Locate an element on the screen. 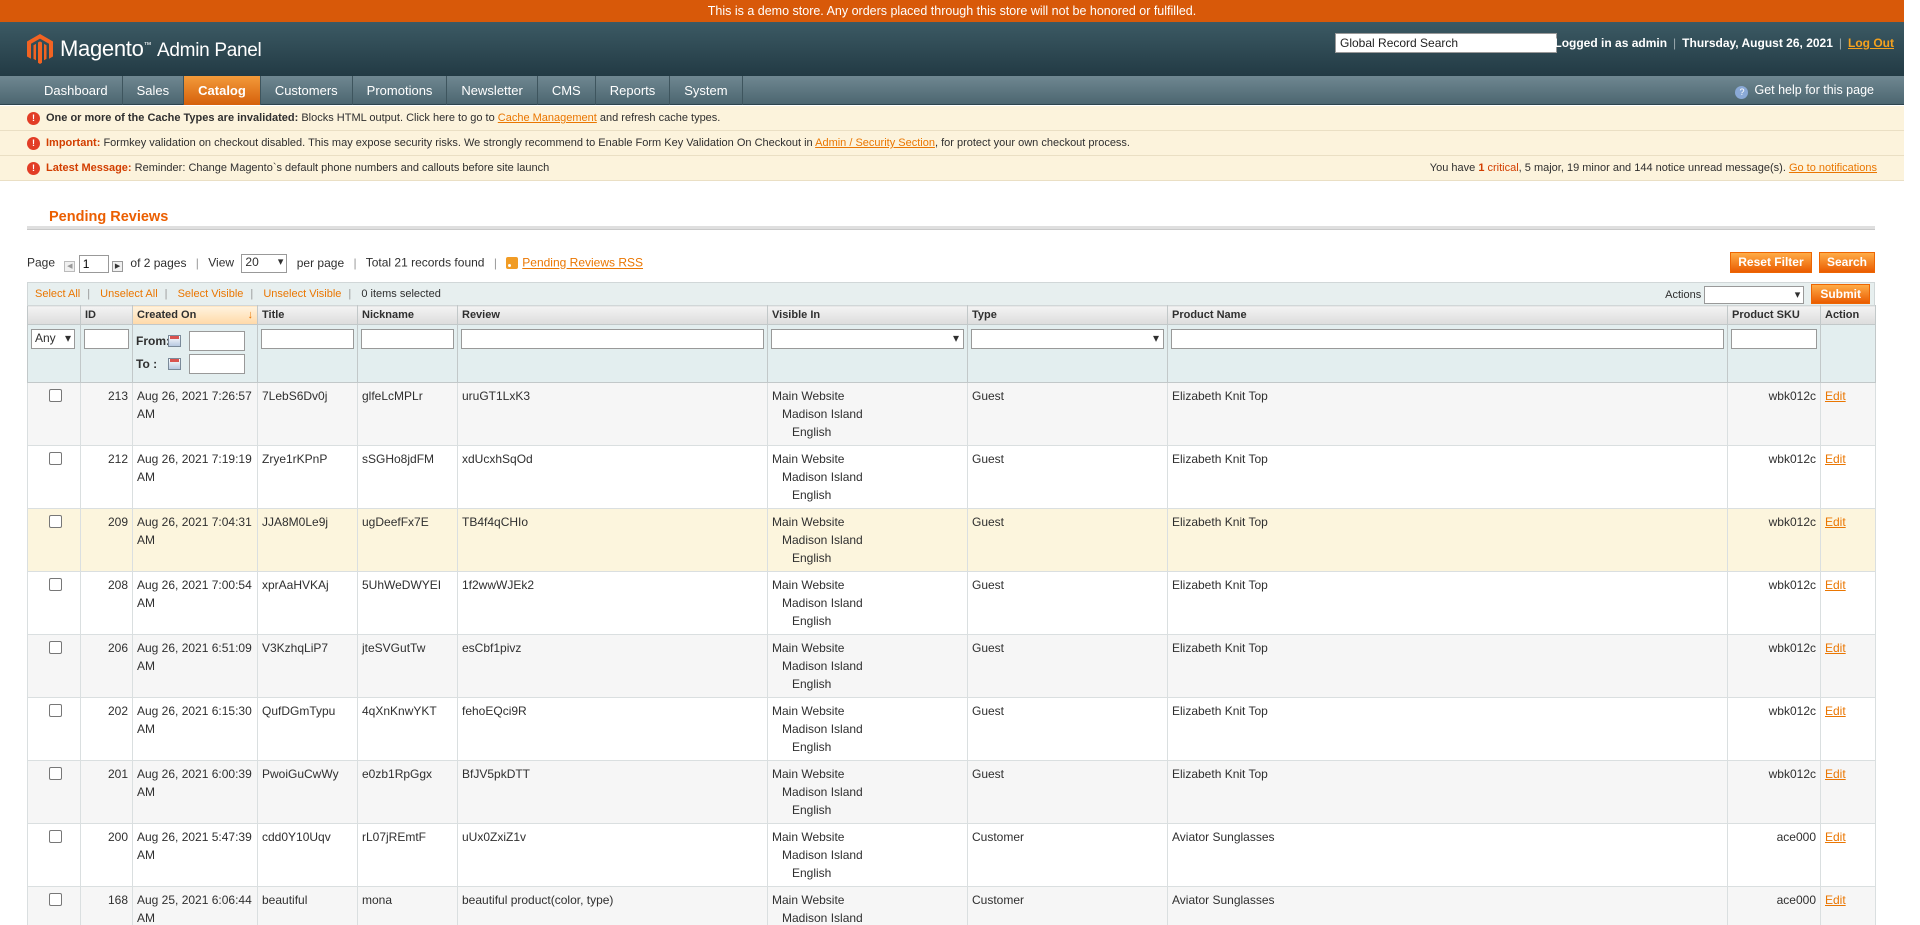  filter-title-input is located at coordinates (307, 339).